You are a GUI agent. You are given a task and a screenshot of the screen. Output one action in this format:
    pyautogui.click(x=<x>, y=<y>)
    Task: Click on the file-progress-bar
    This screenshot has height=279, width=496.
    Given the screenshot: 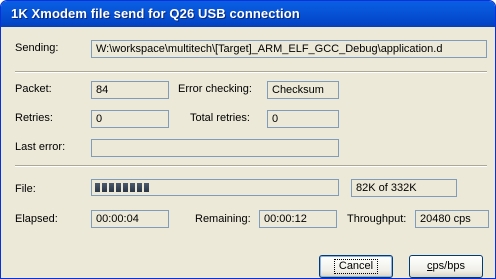 What is the action you would take?
    pyautogui.click(x=215, y=187)
    